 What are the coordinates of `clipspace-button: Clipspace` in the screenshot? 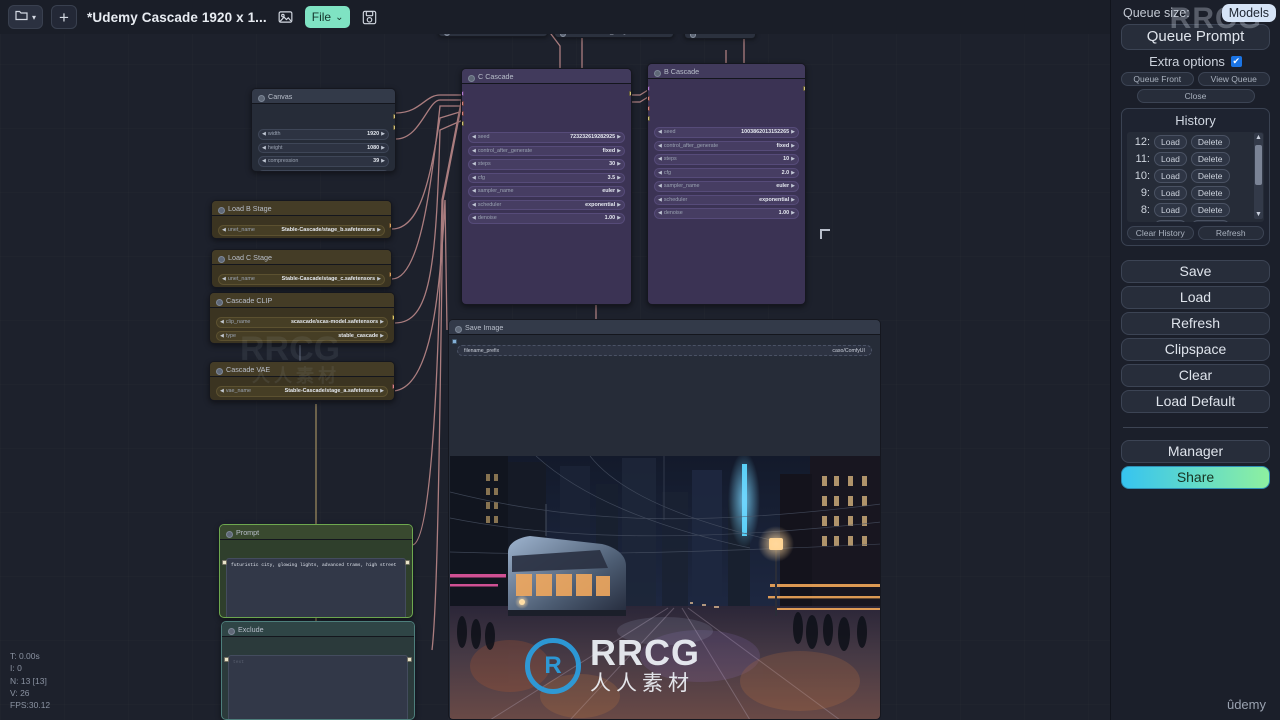 It's located at (1195, 349).